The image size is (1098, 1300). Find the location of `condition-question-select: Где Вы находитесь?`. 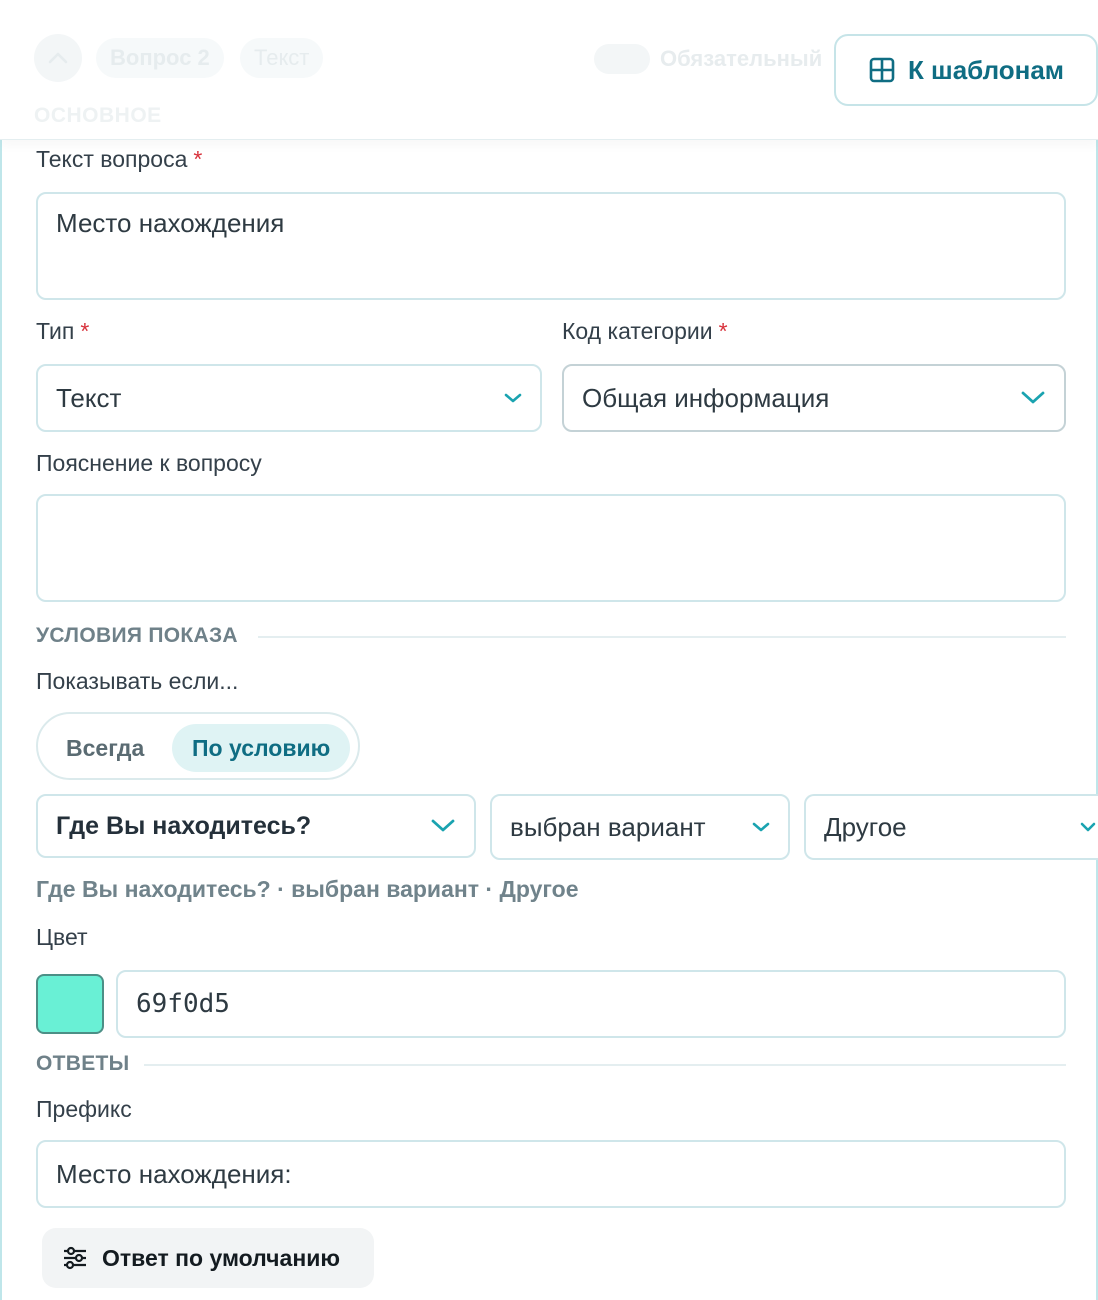

condition-question-select: Где Вы находитесь? is located at coordinates (256, 826).